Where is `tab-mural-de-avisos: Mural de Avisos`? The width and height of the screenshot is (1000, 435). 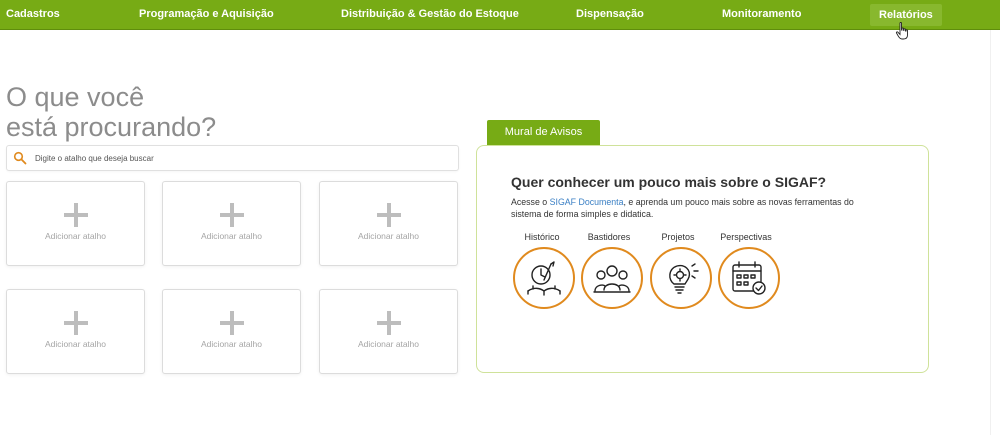 tab-mural-de-avisos: Mural de Avisos is located at coordinates (543, 132).